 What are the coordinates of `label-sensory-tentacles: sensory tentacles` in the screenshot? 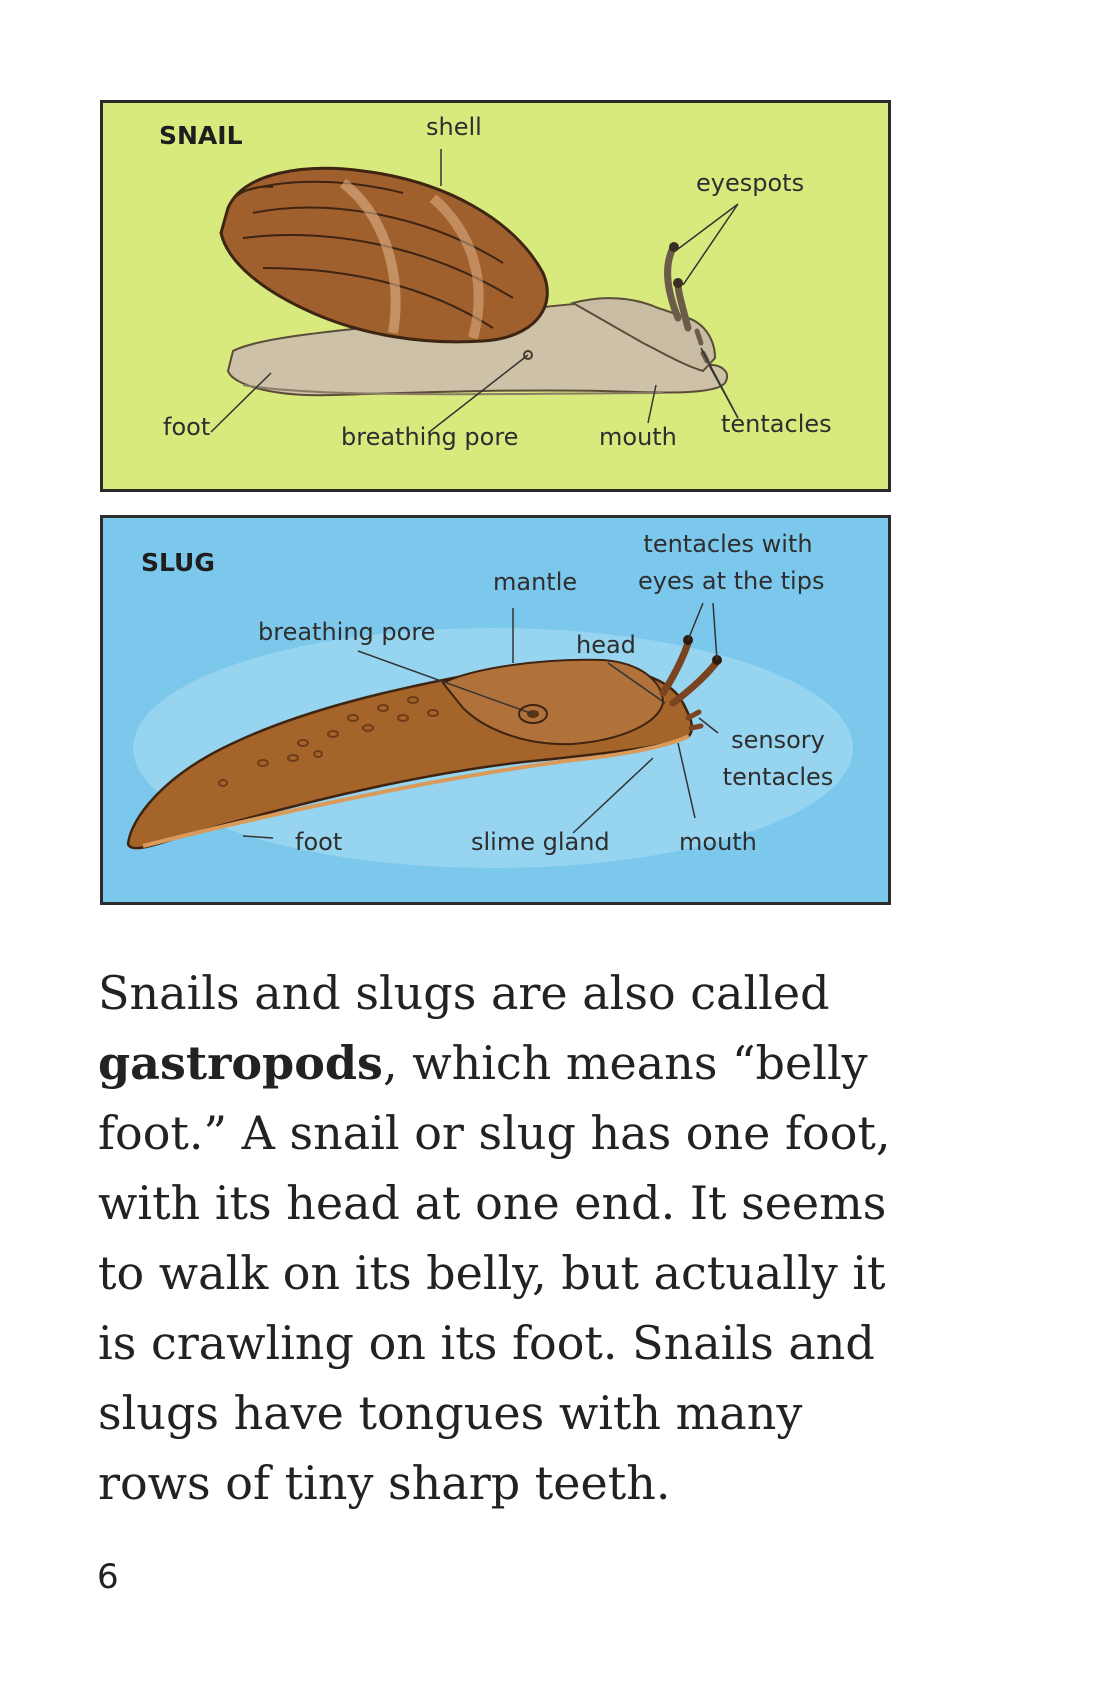 It's located at (778, 759).